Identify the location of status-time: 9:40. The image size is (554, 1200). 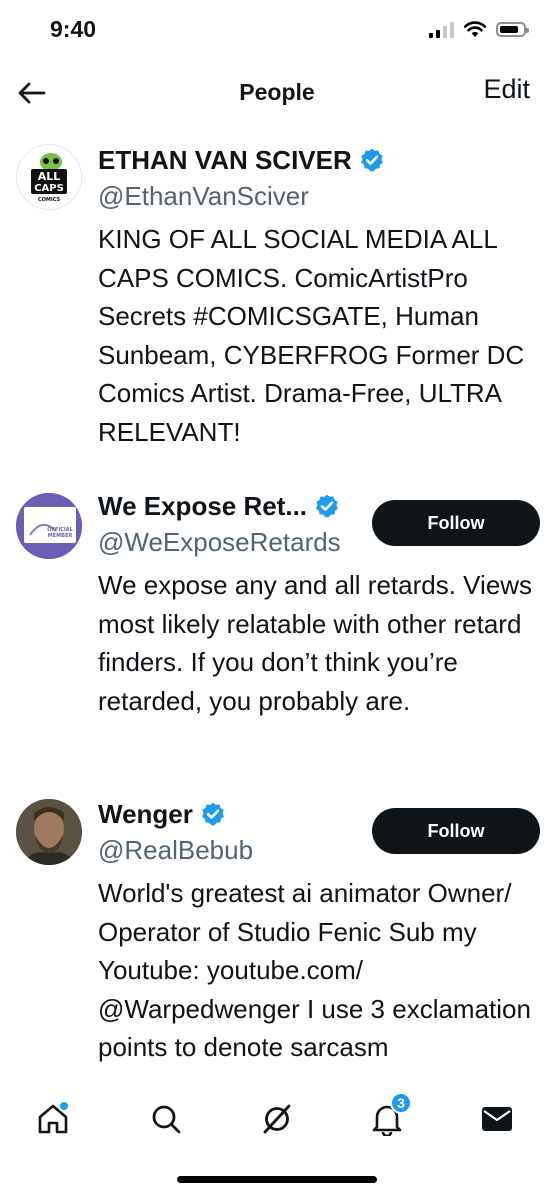
(73, 29).